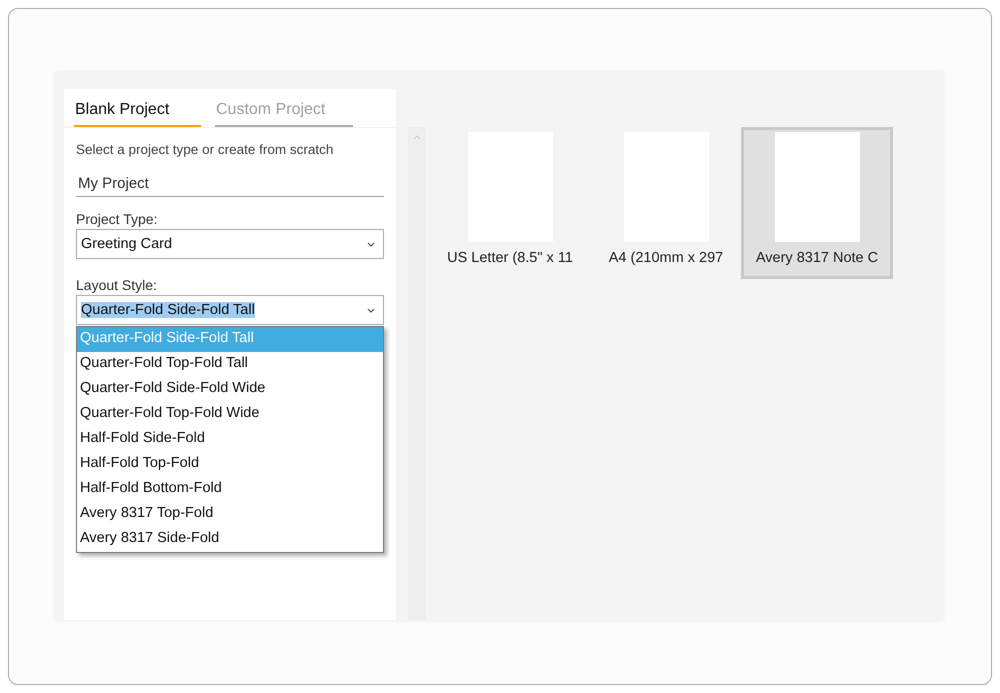 This screenshot has width=1000, height=693. I want to click on dropdown-option: Avery 8317 Top-Fold, so click(230, 514).